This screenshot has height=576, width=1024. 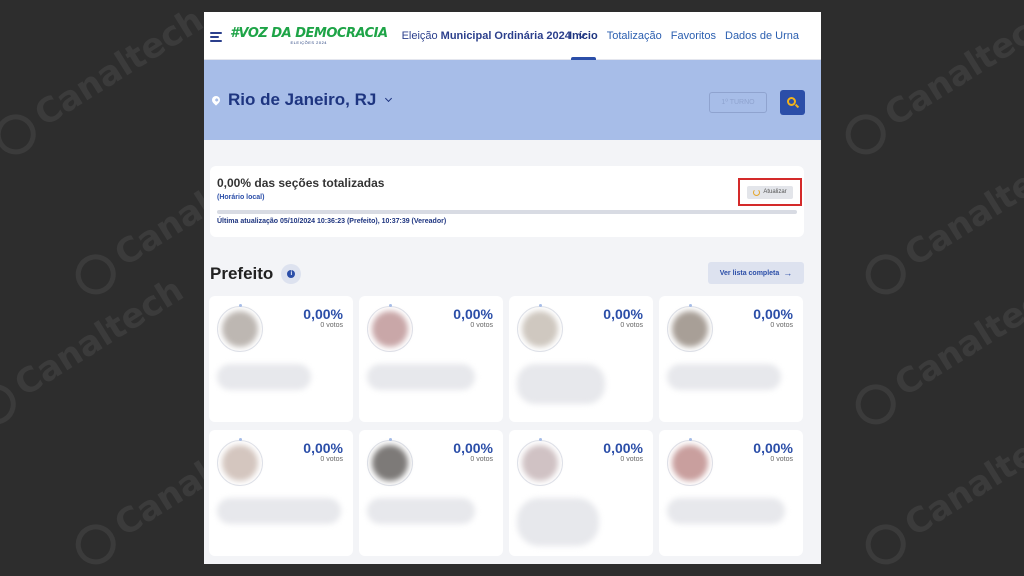 I want to click on search-icon, so click(x=791, y=101).